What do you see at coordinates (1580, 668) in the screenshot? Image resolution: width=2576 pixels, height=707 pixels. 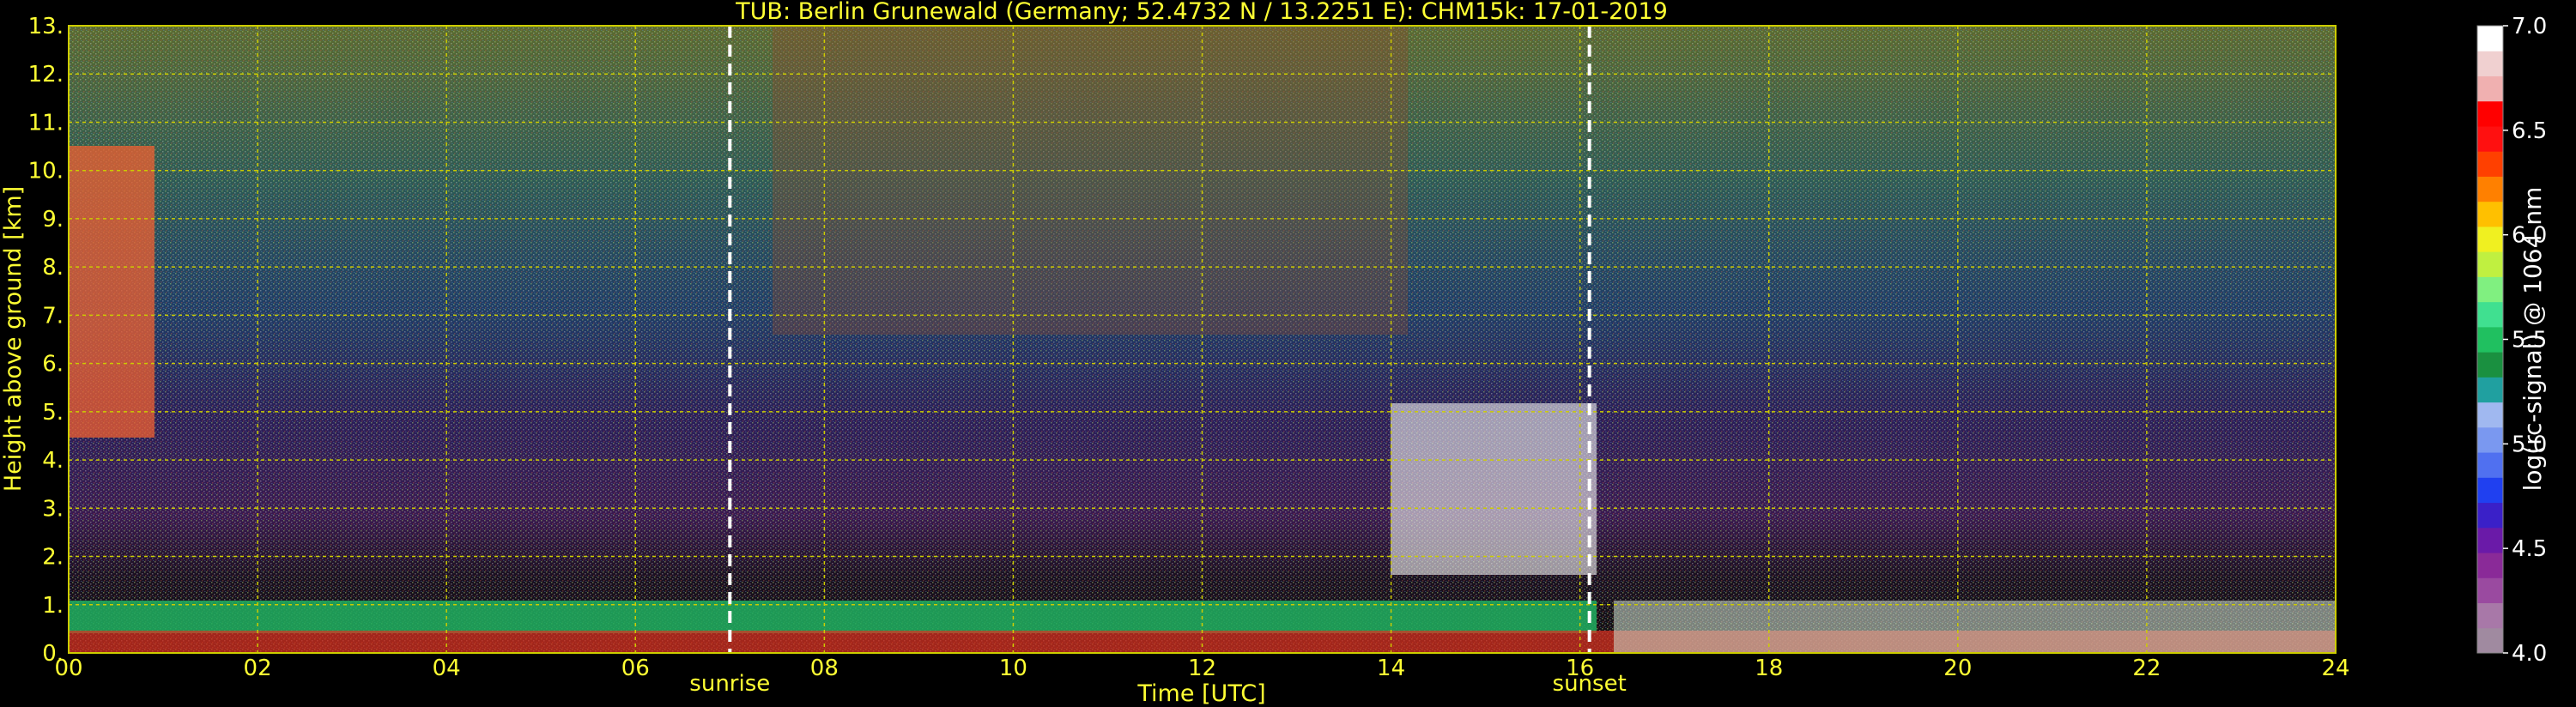 I see `x-tick-label: 16` at bounding box center [1580, 668].